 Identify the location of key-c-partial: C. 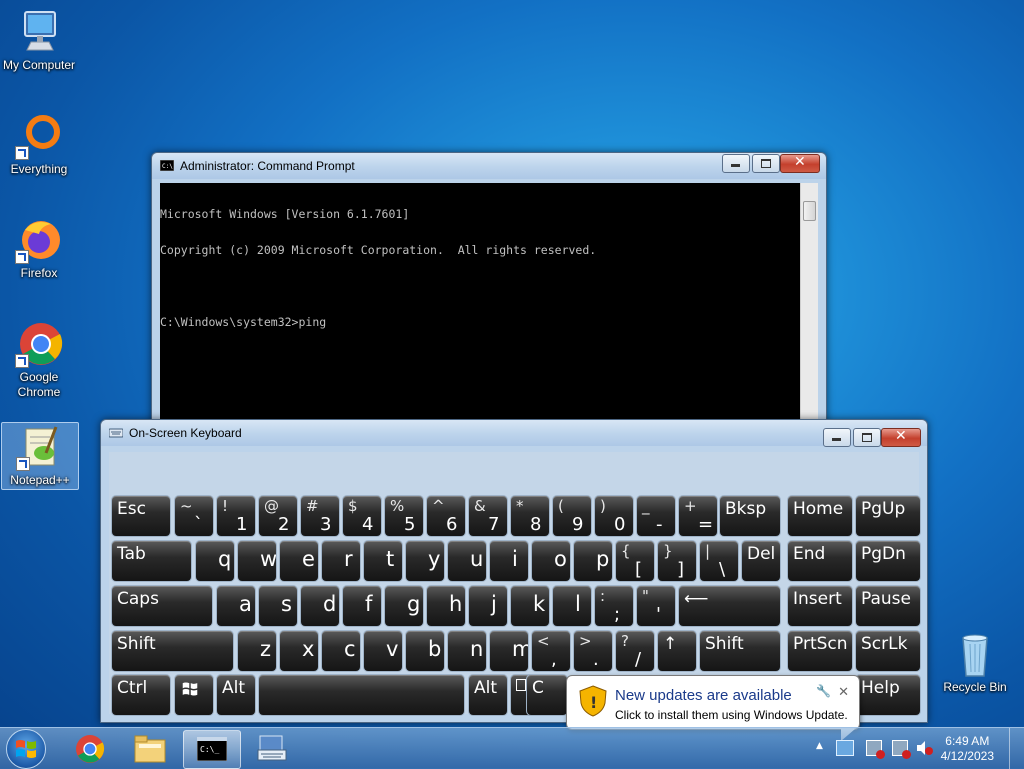
(547, 695).